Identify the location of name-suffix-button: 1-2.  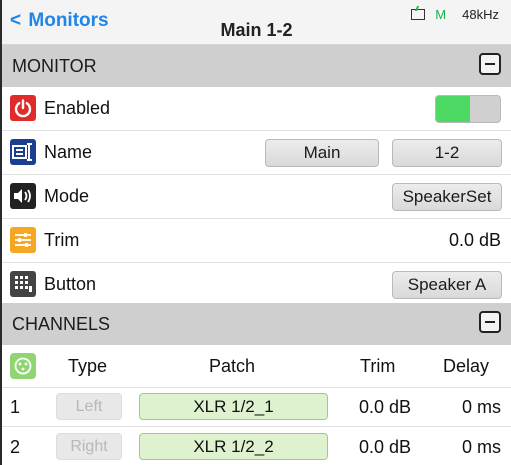
(447, 153).